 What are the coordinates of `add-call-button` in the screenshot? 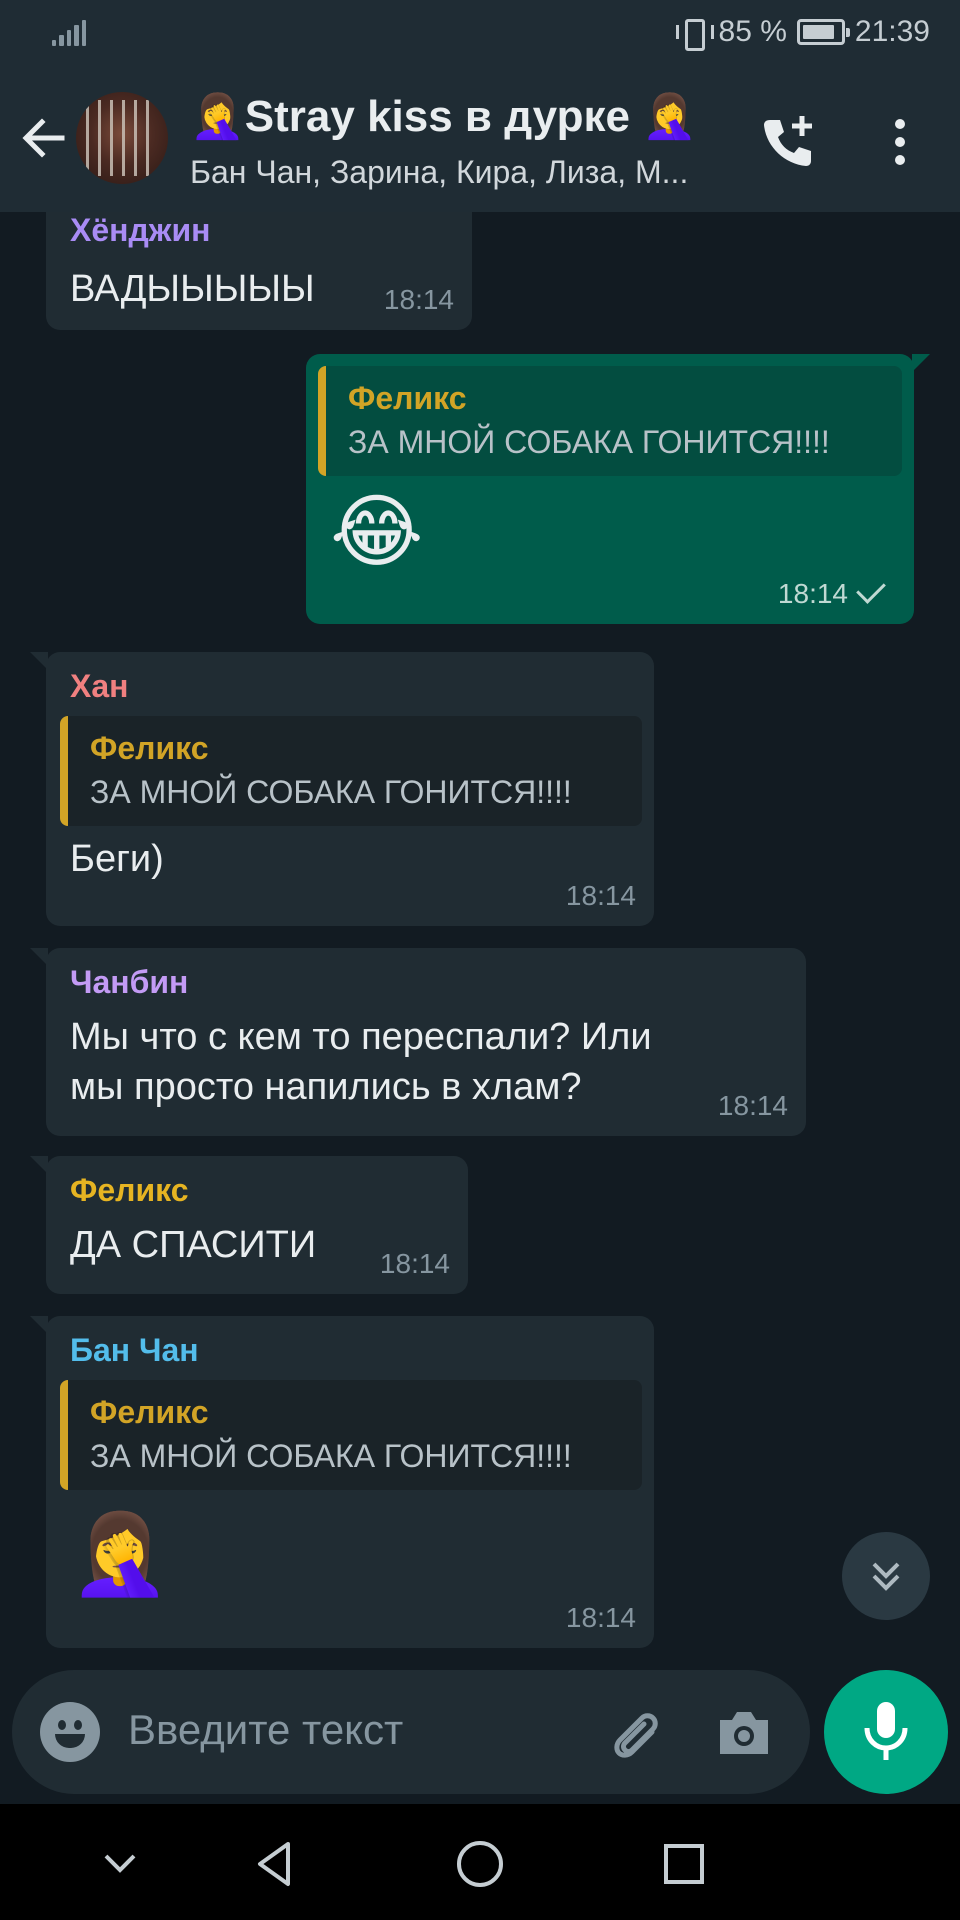 It's located at (788, 142).